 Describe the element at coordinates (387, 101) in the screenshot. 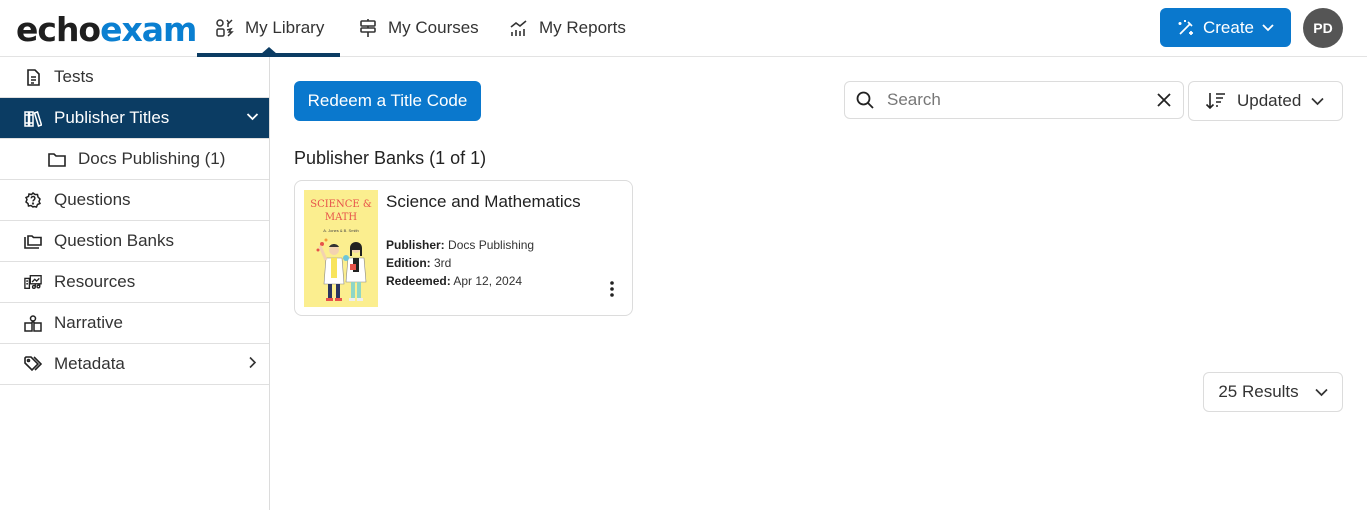

I see `redeem-title-code-button: Redeem a Title Code` at that location.